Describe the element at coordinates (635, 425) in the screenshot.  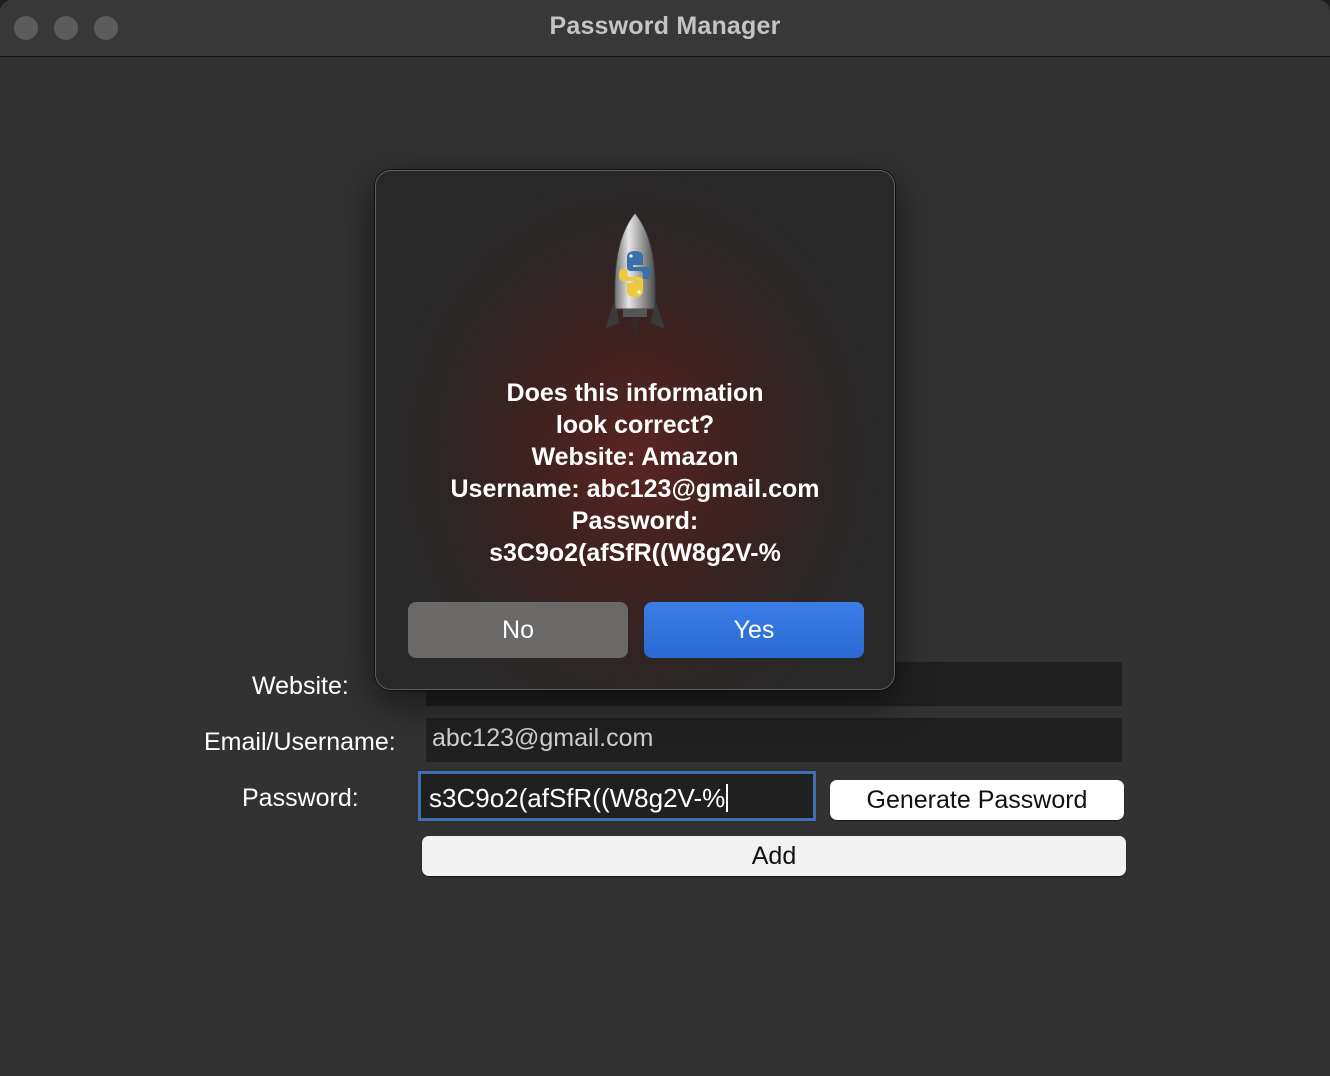
I see `dialog-message-line: look correct?` at that location.